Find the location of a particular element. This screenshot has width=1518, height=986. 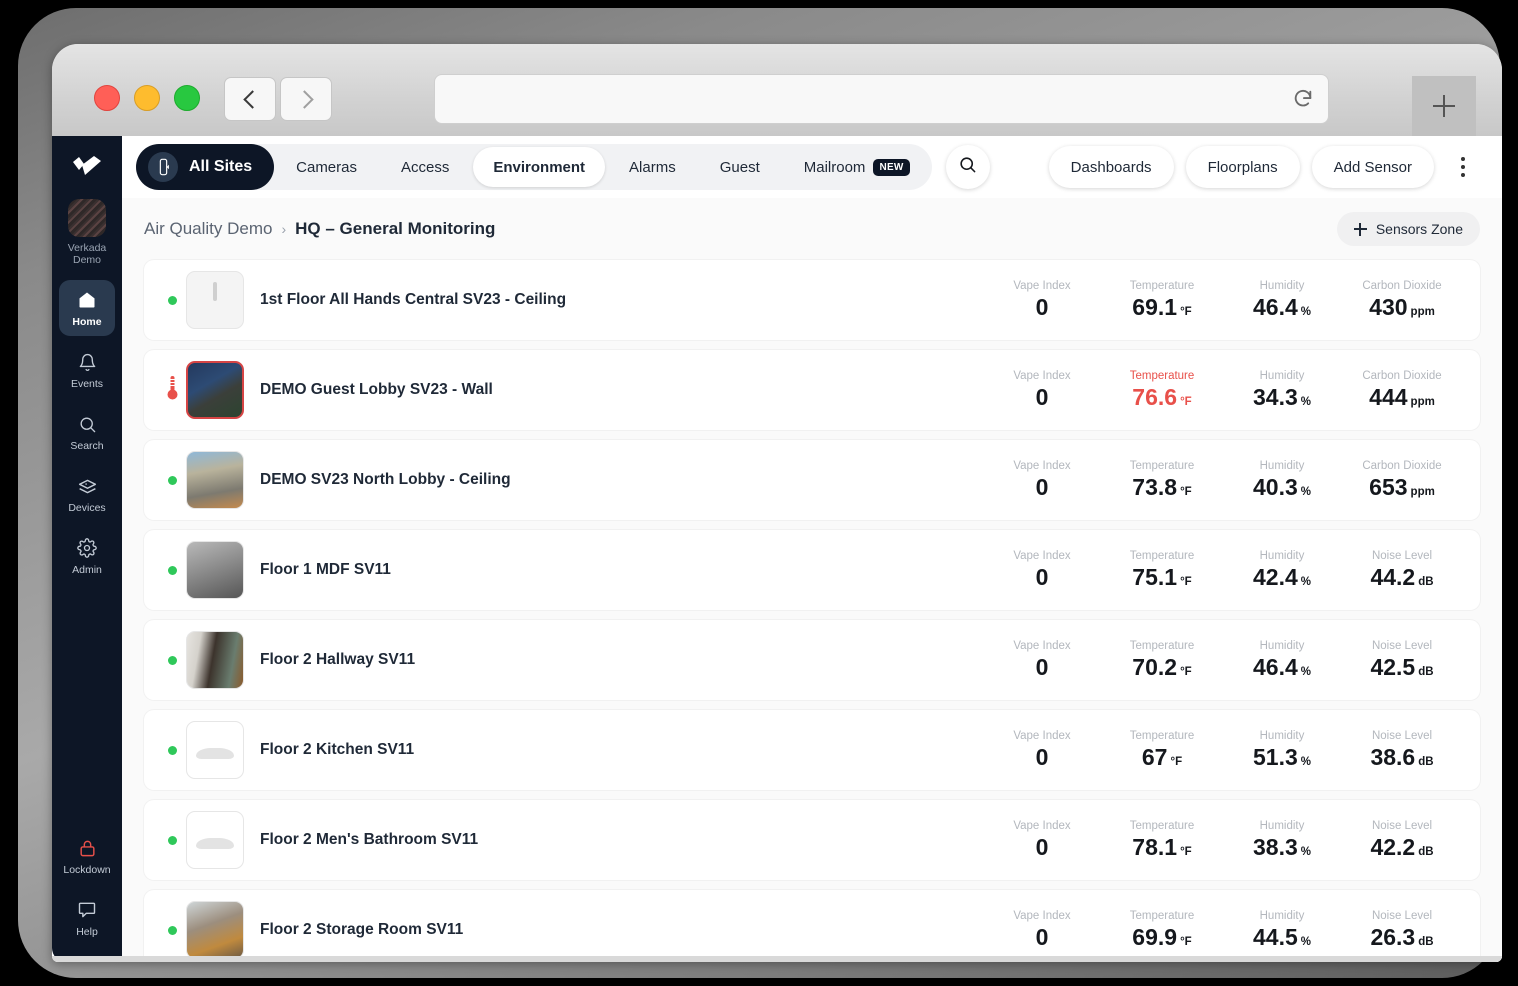

status-badge is located at coordinates (172, 750).